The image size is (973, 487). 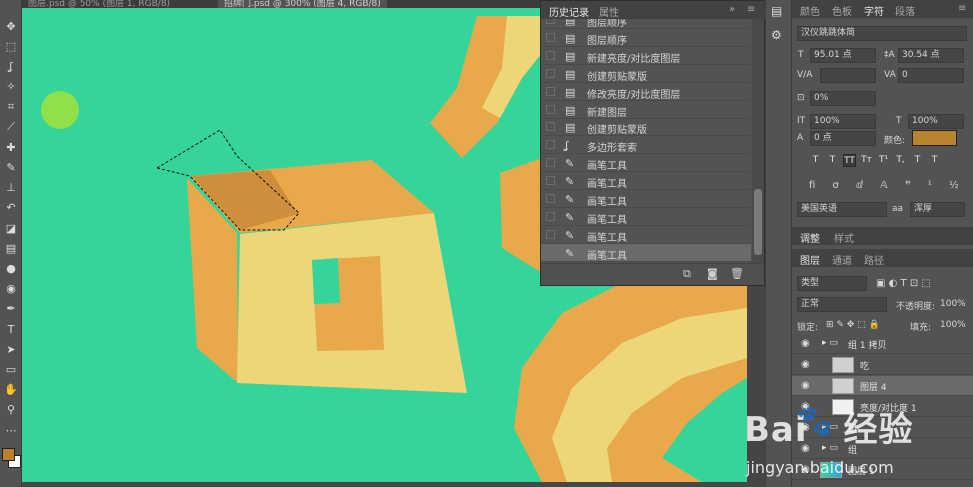 I want to click on blend-mode-select: 正常, so click(x=842, y=304).